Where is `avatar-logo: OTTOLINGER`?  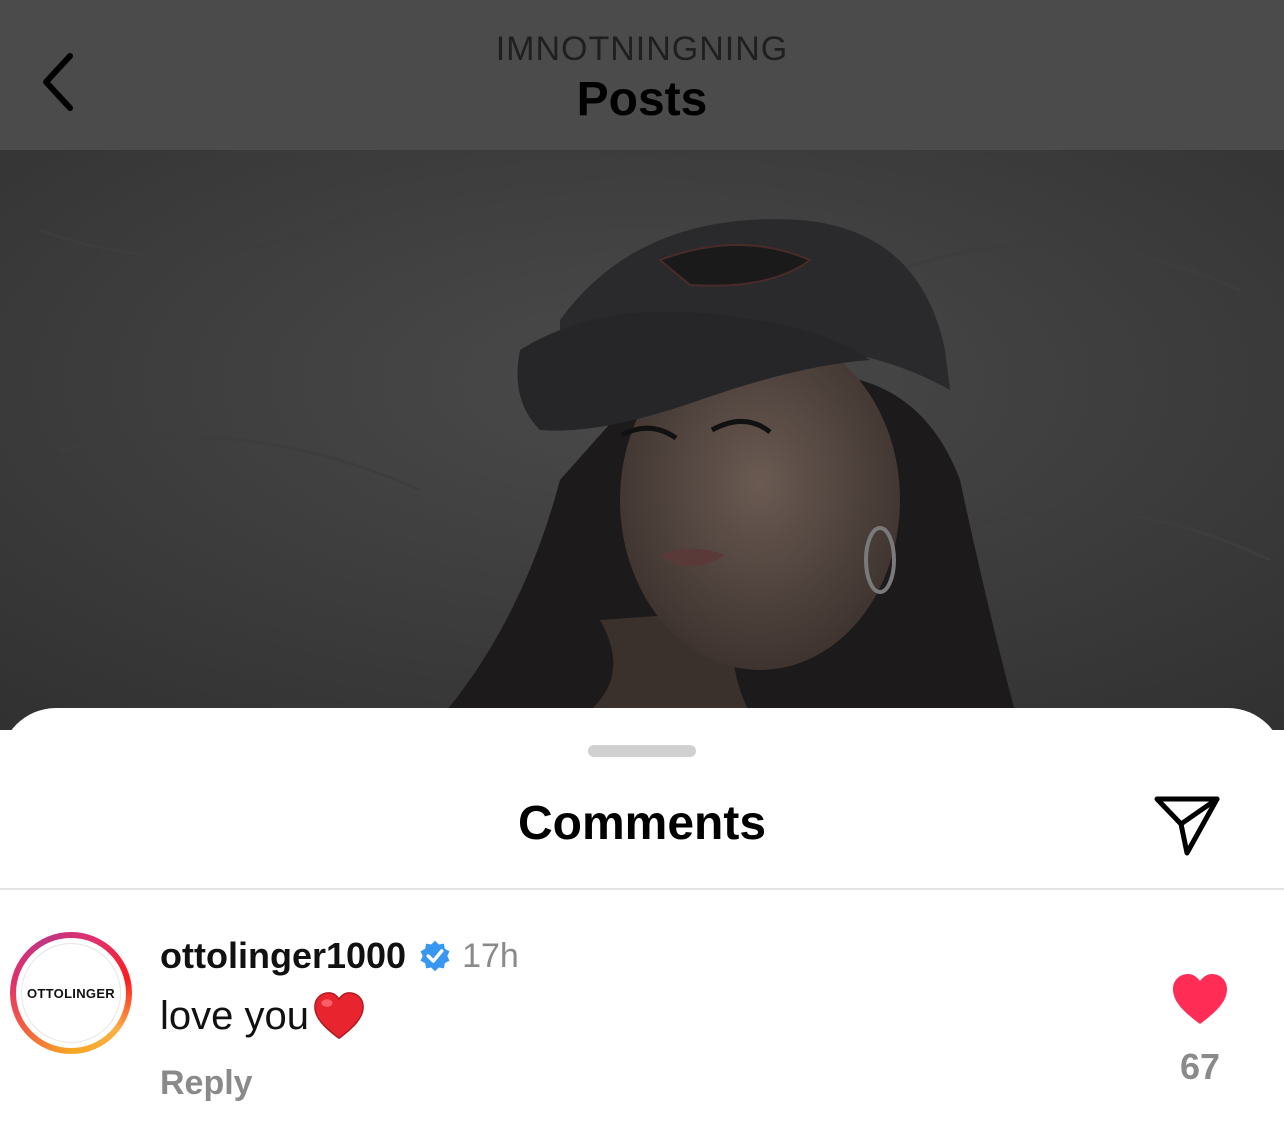
avatar-logo: OTTOLINGER is located at coordinates (71, 993).